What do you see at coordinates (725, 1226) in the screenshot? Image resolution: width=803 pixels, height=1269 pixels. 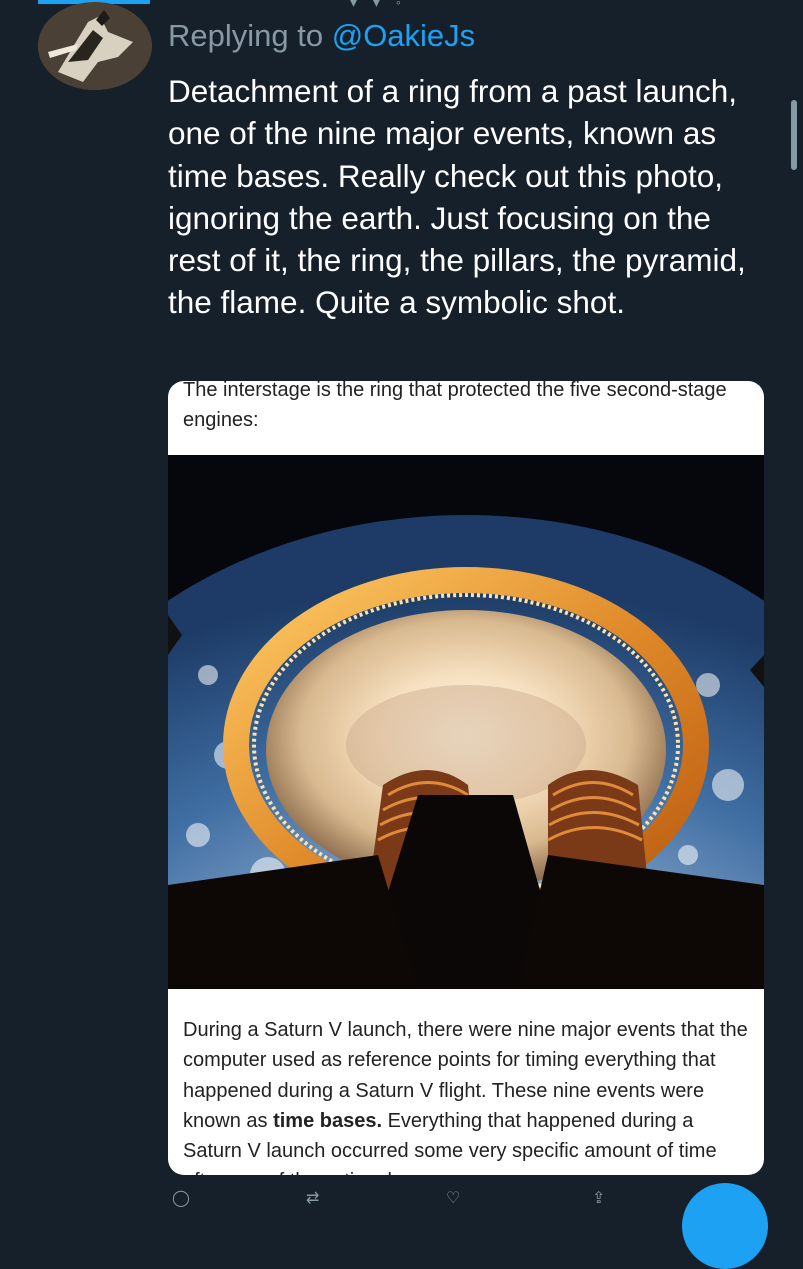 I see `compose-button` at bounding box center [725, 1226].